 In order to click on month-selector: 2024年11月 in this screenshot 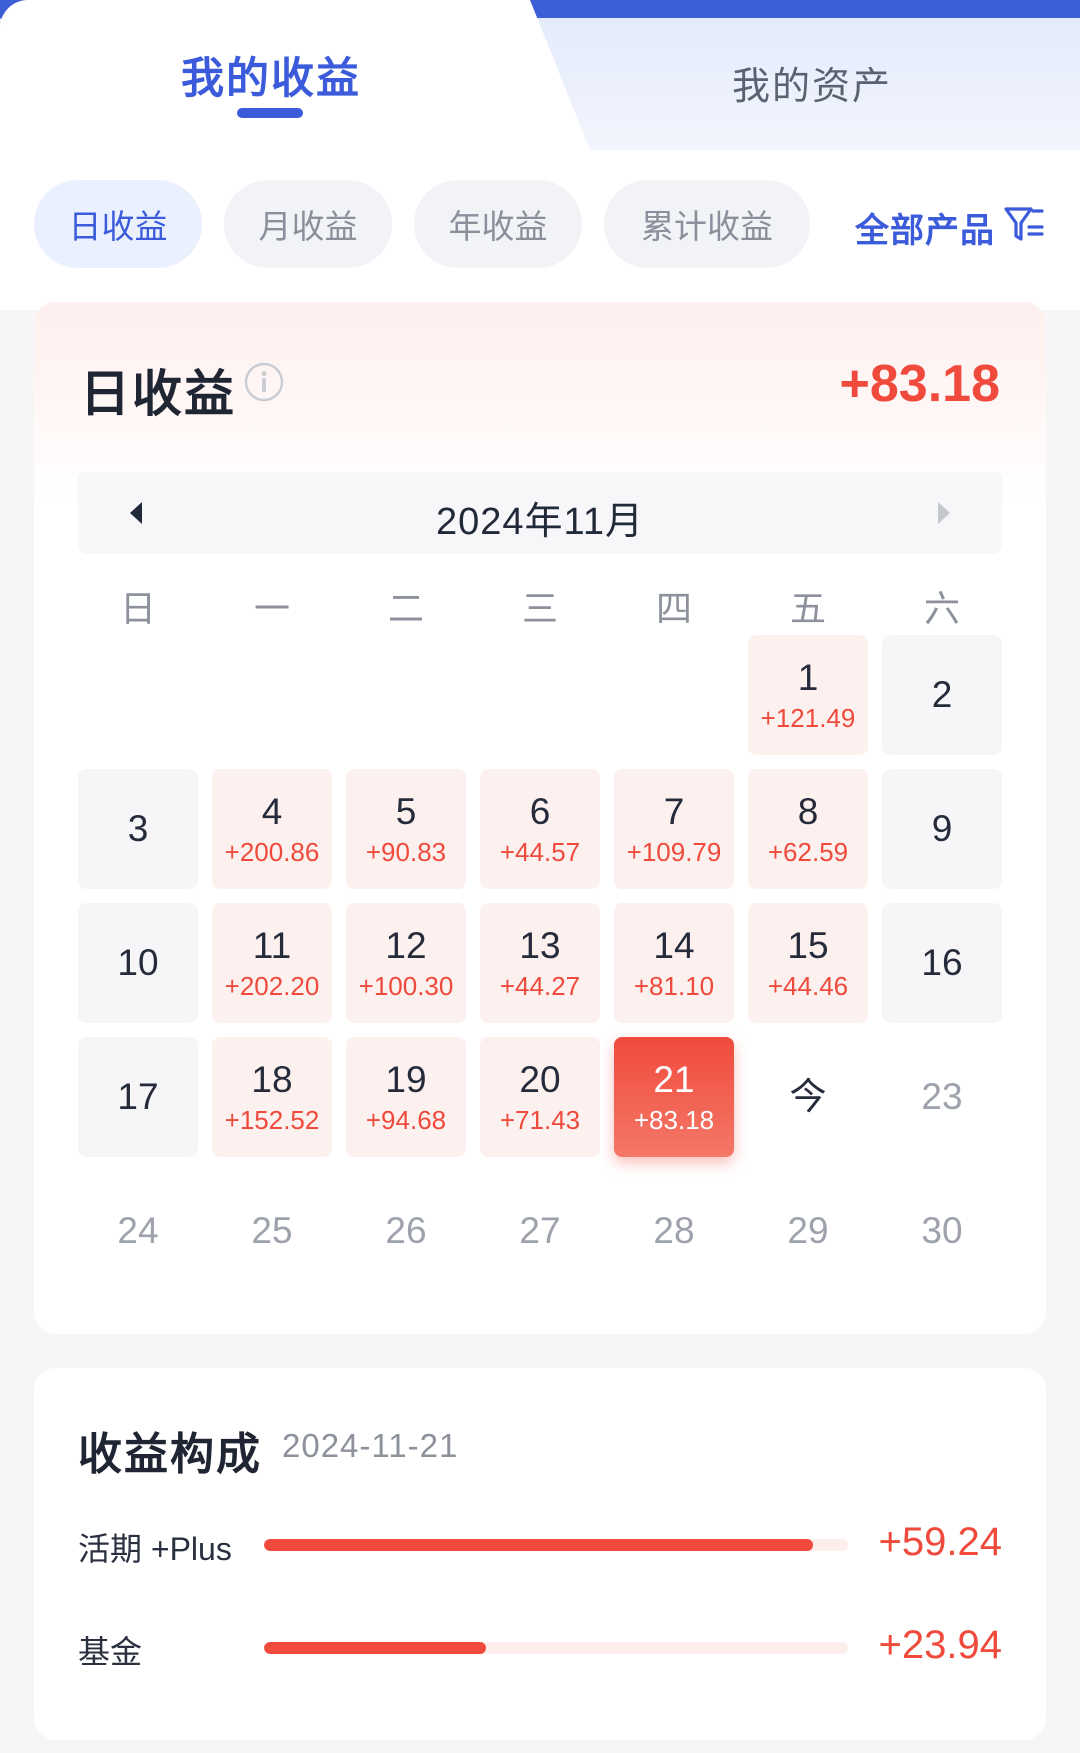, I will do `click(540, 513)`.